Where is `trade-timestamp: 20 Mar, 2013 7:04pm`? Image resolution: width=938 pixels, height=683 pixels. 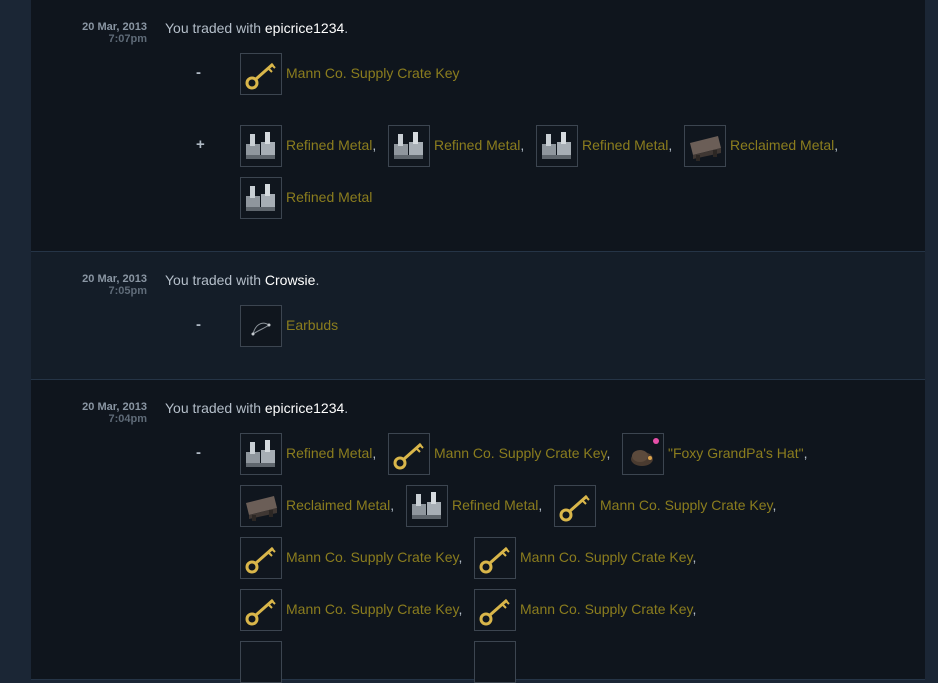 trade-timestamp: 20 Mar, 2013 7:04pm is located at coordinates (114, 413).